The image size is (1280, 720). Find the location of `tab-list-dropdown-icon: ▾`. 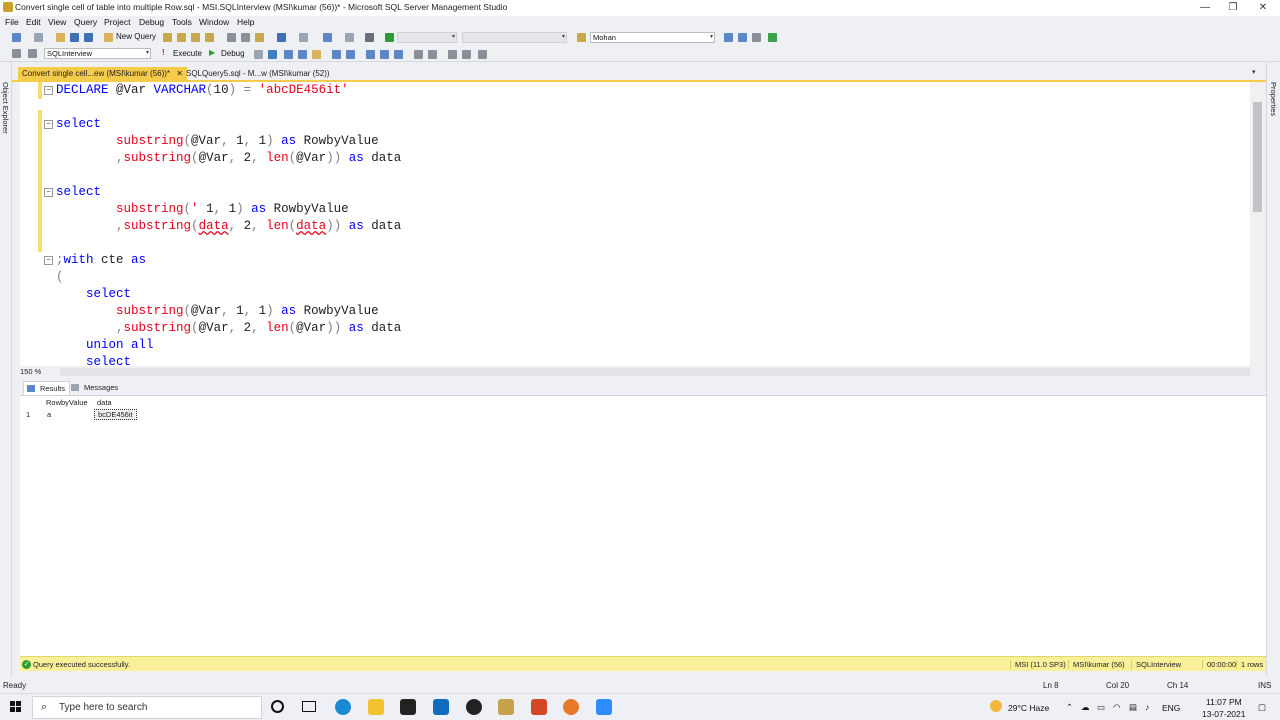

tab-list-dropdown-icon: ▾ is located at coordinates (1254, 72).